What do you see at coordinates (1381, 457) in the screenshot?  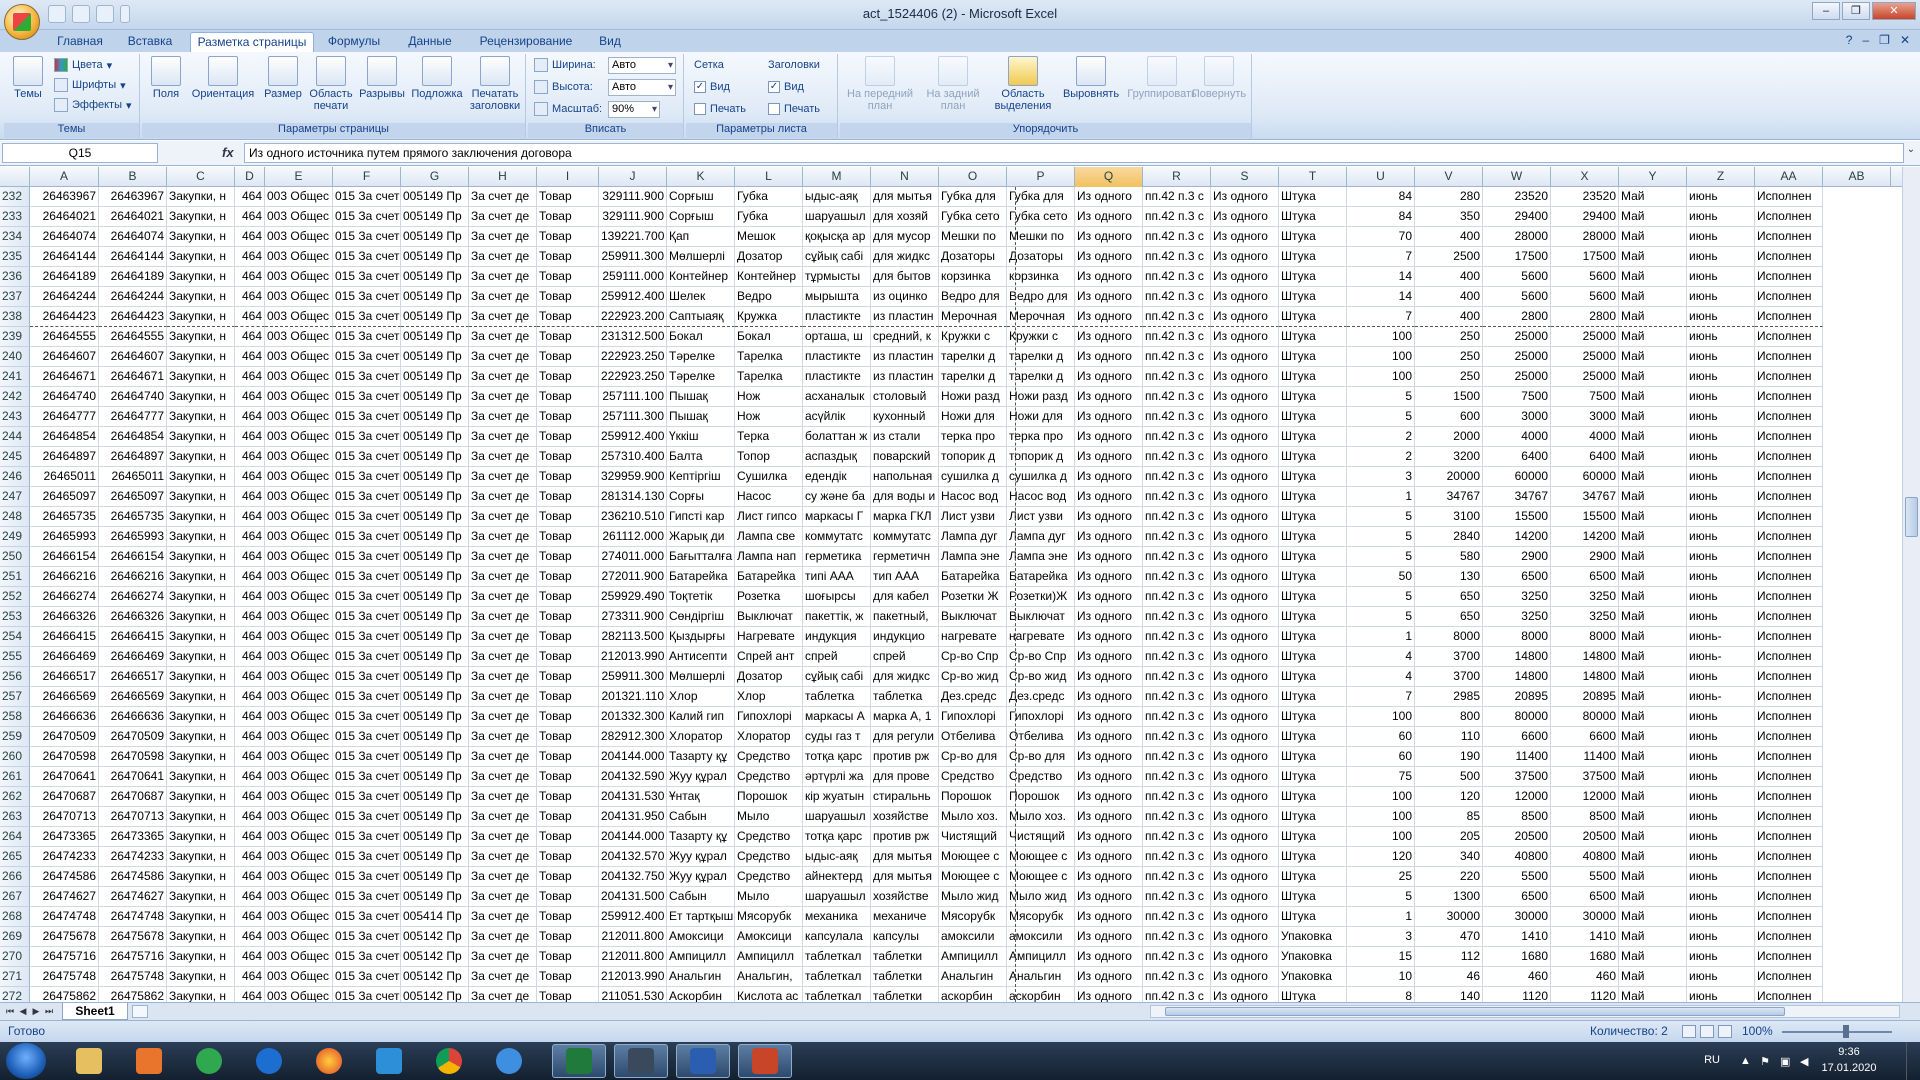 I see `cell-u: 2` at bounding box center [1381, 457].